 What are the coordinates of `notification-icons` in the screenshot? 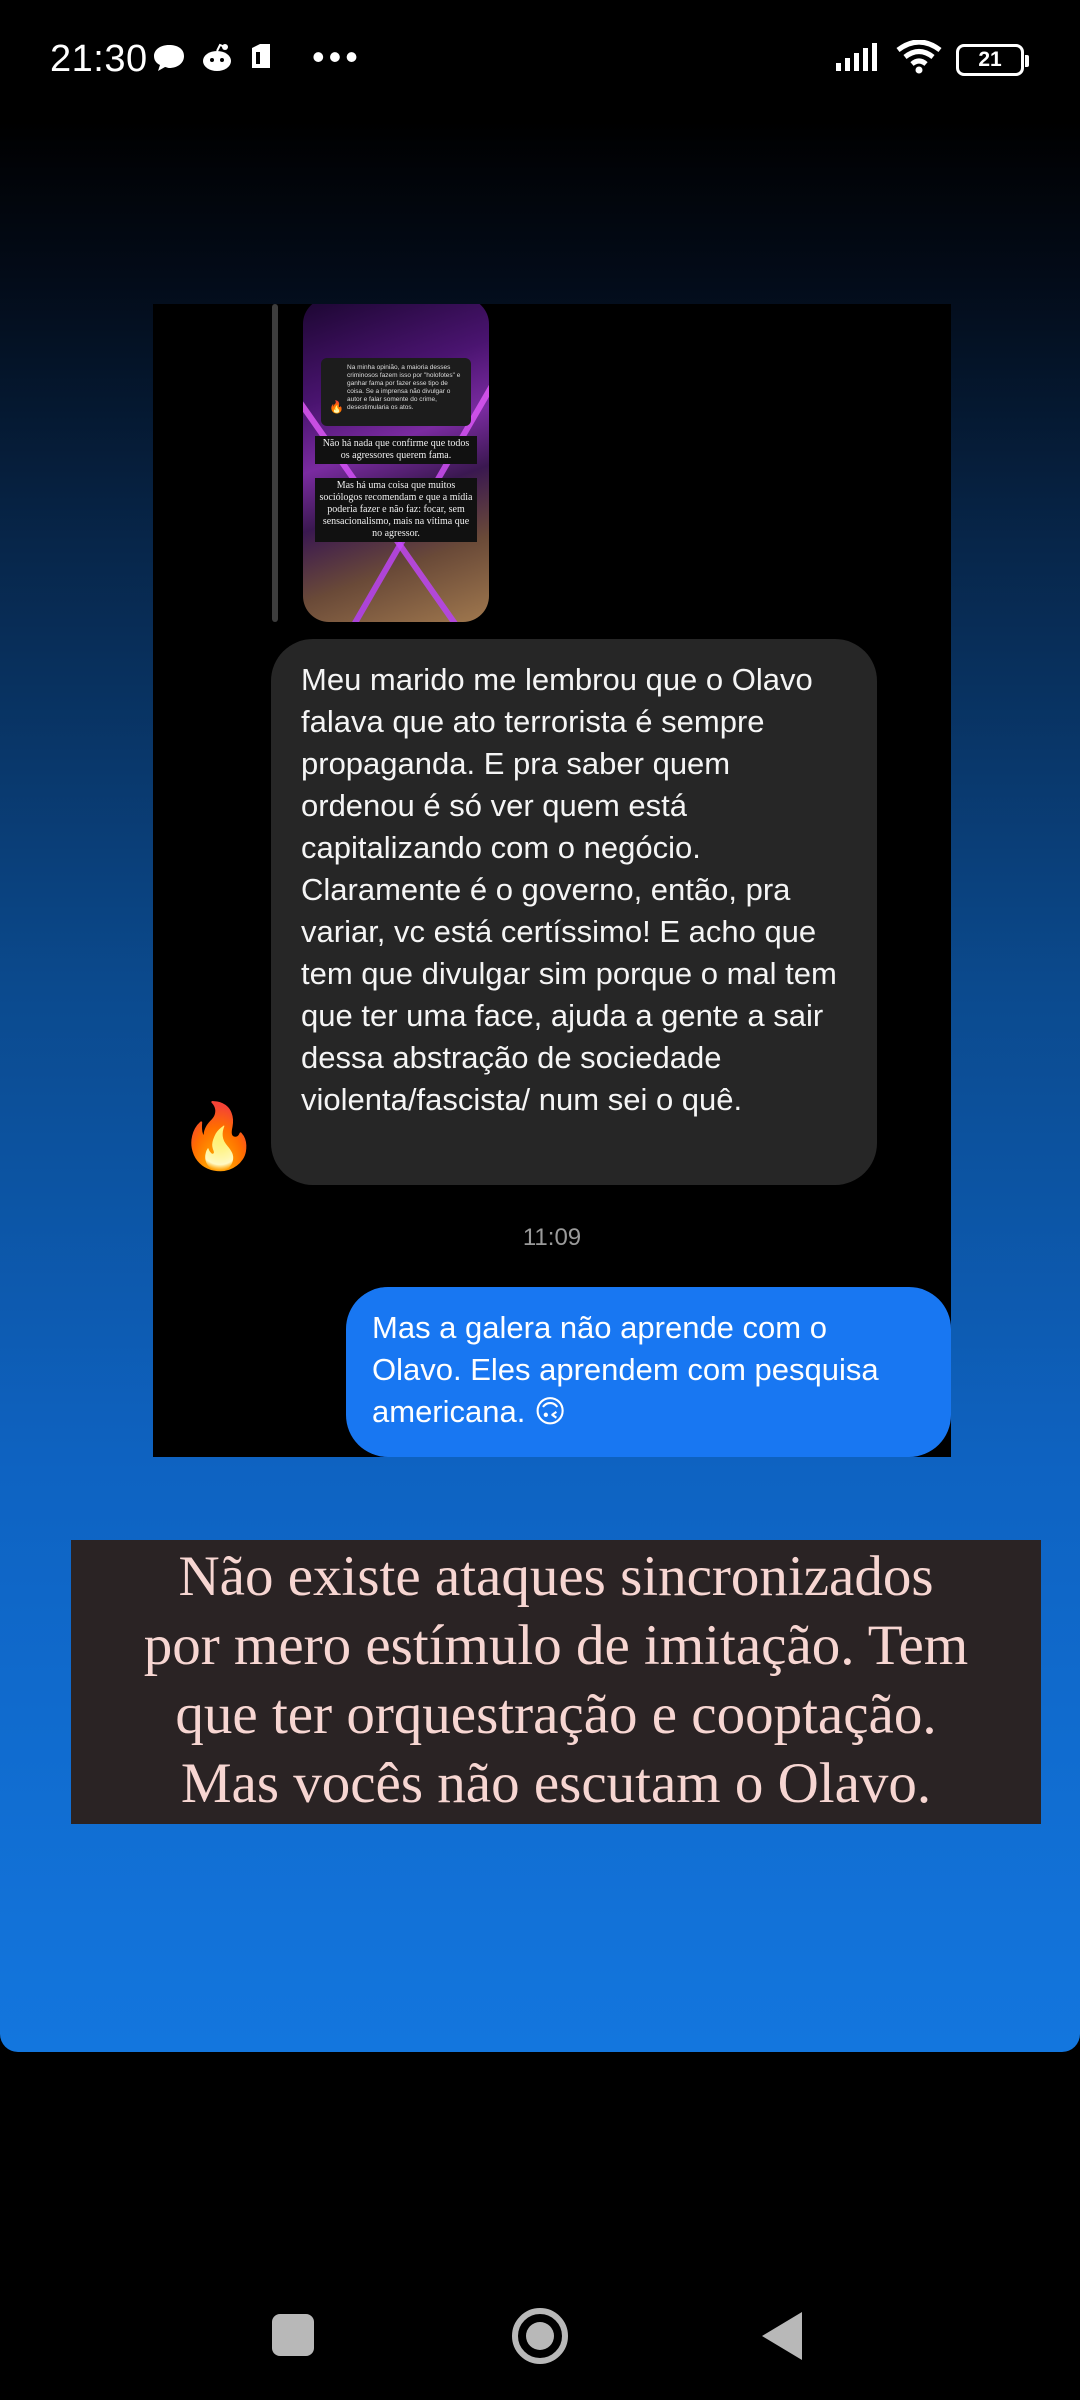 It's located at (213, 60).